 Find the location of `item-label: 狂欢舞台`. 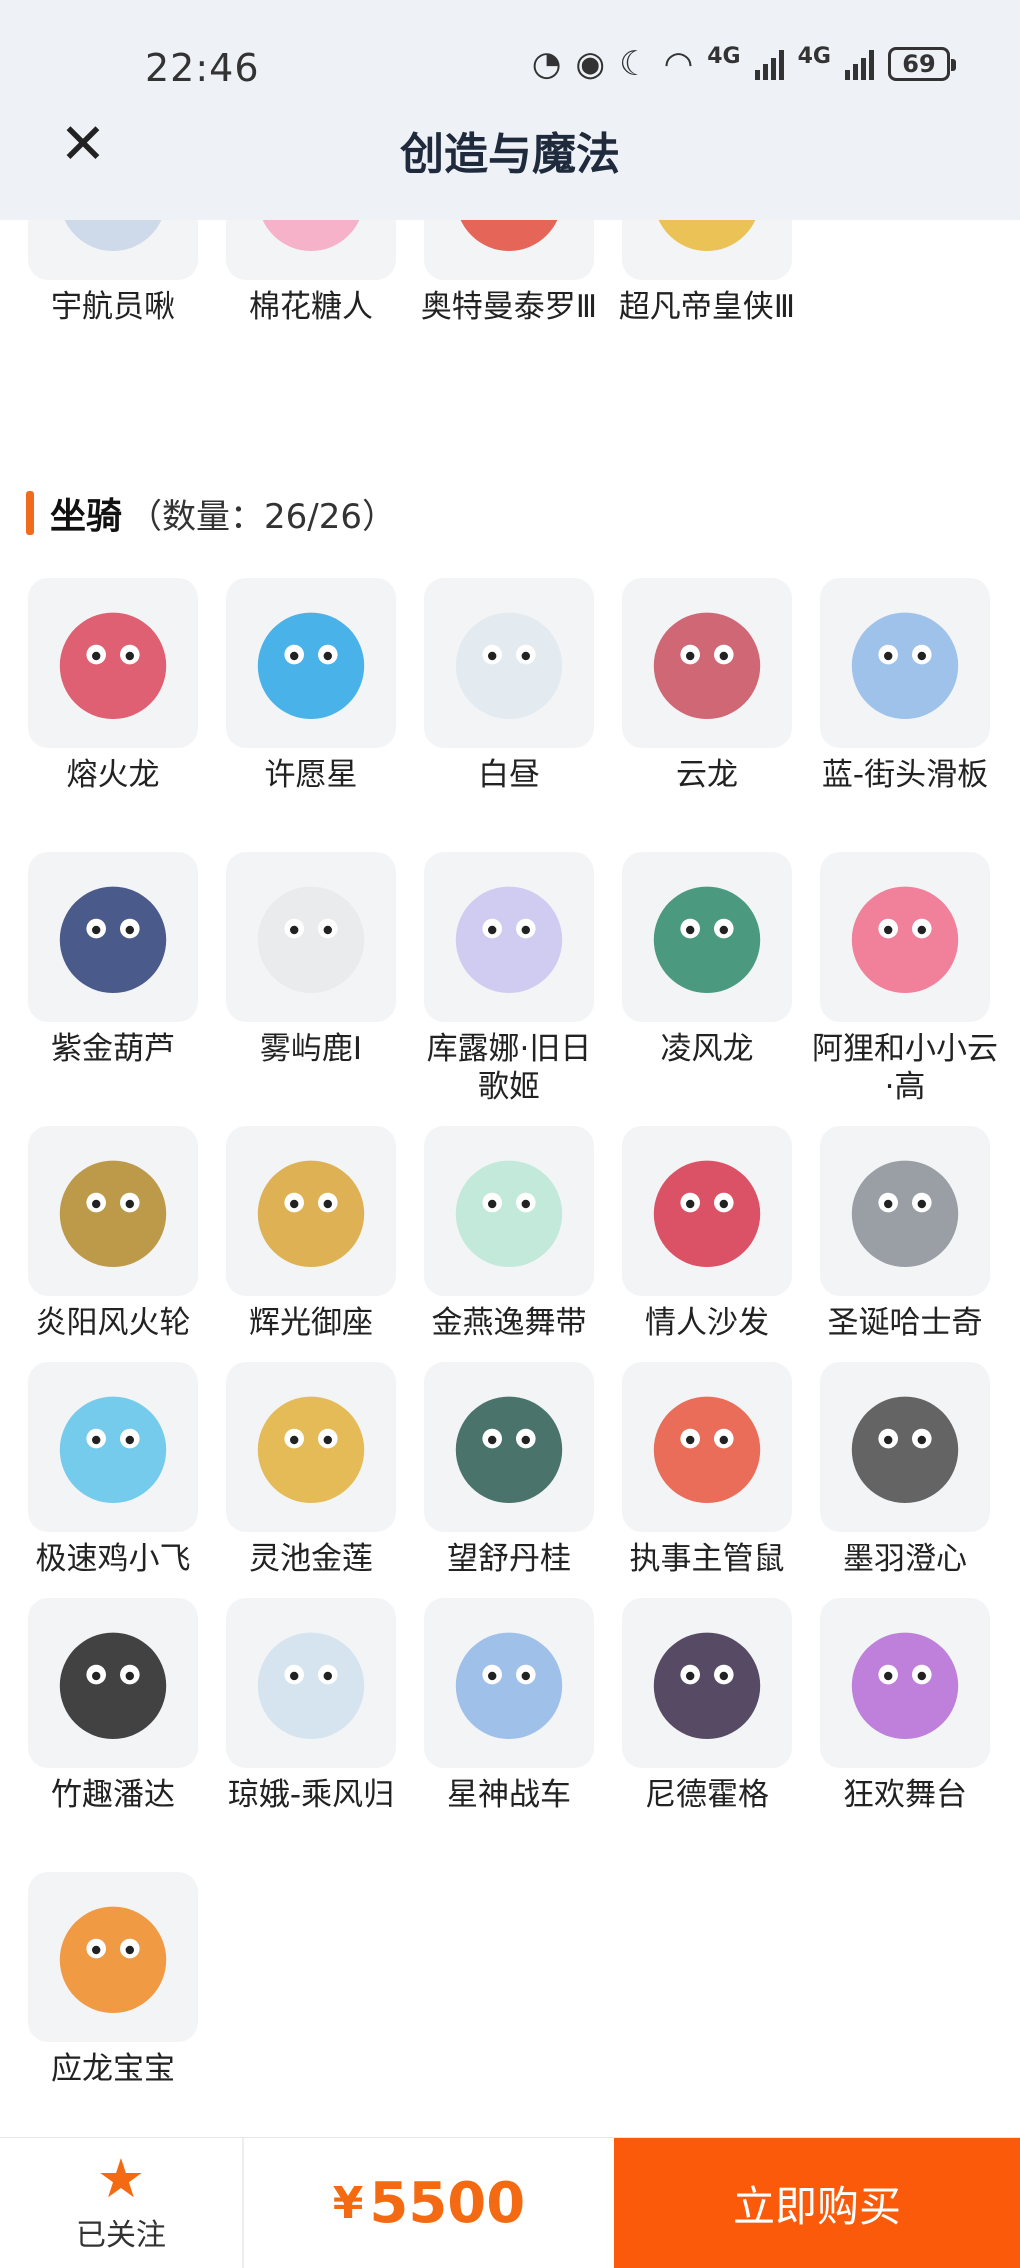

item-label: 狂欢舞台 is located at coordinates (905, 1795).